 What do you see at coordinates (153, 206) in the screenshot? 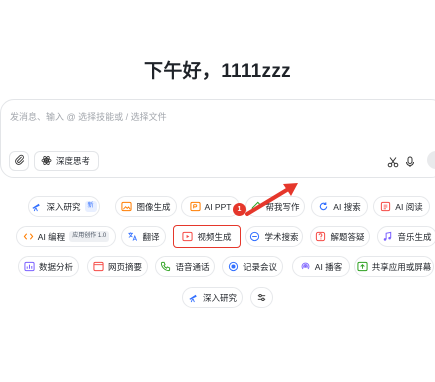
I see `chip-label: 图像生成` at bounding box center [153, 206].